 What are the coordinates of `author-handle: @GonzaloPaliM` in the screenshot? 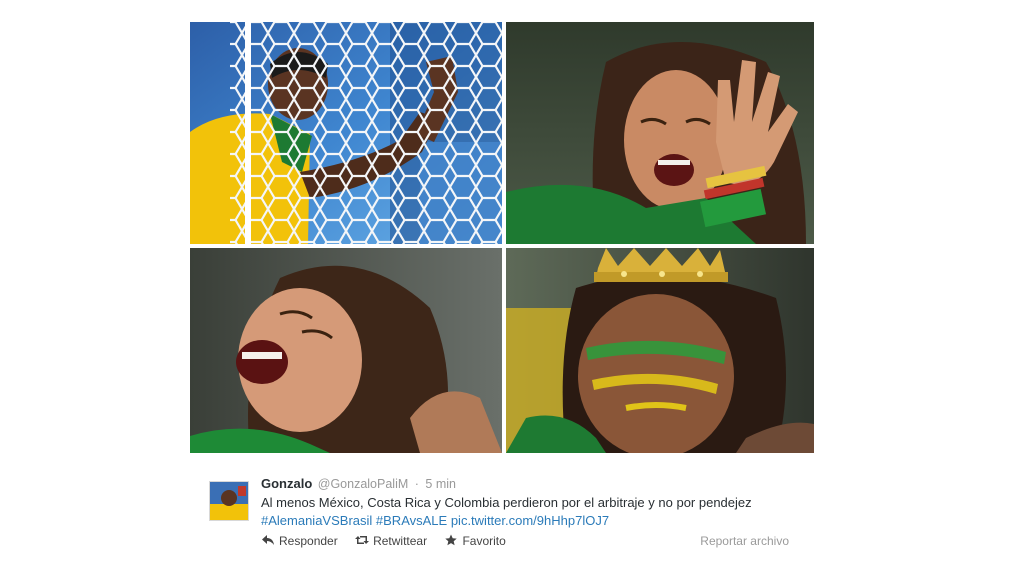 It's located at (363, 484).